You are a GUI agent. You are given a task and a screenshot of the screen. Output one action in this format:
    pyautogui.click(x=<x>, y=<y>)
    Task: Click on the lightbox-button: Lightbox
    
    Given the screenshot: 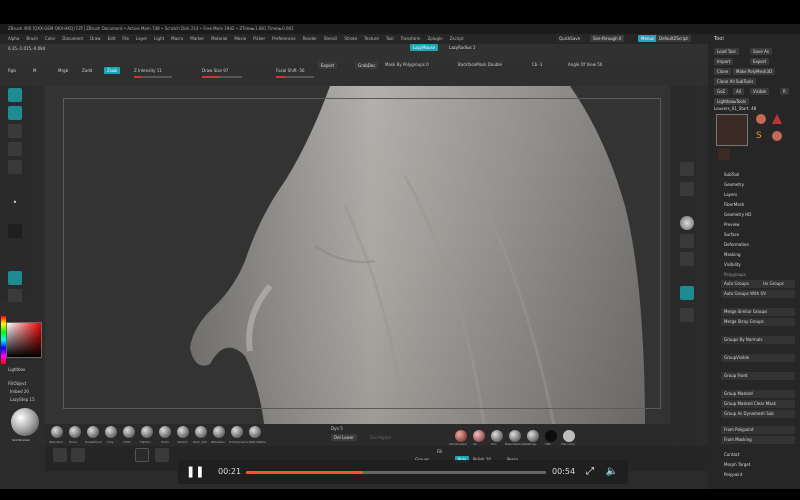 What is the action you would take?
    pyautogui.click(x=16, y=370)
    